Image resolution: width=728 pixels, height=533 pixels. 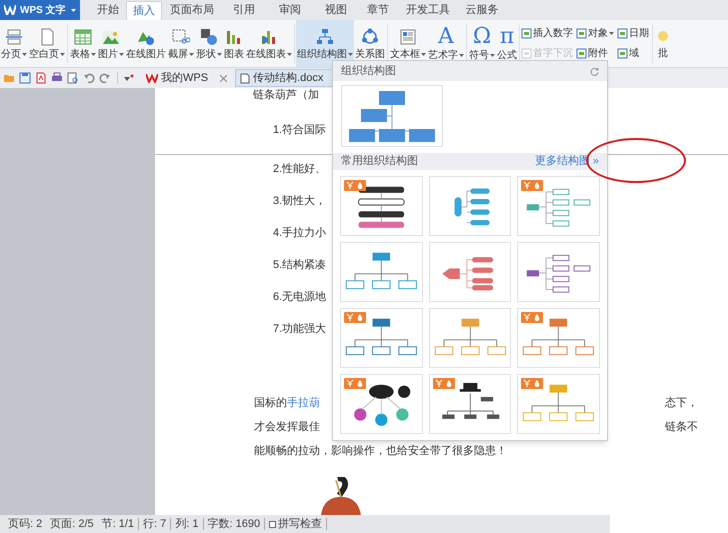 I want to click on ribbon-button: 批, so click(x=663, y=43).